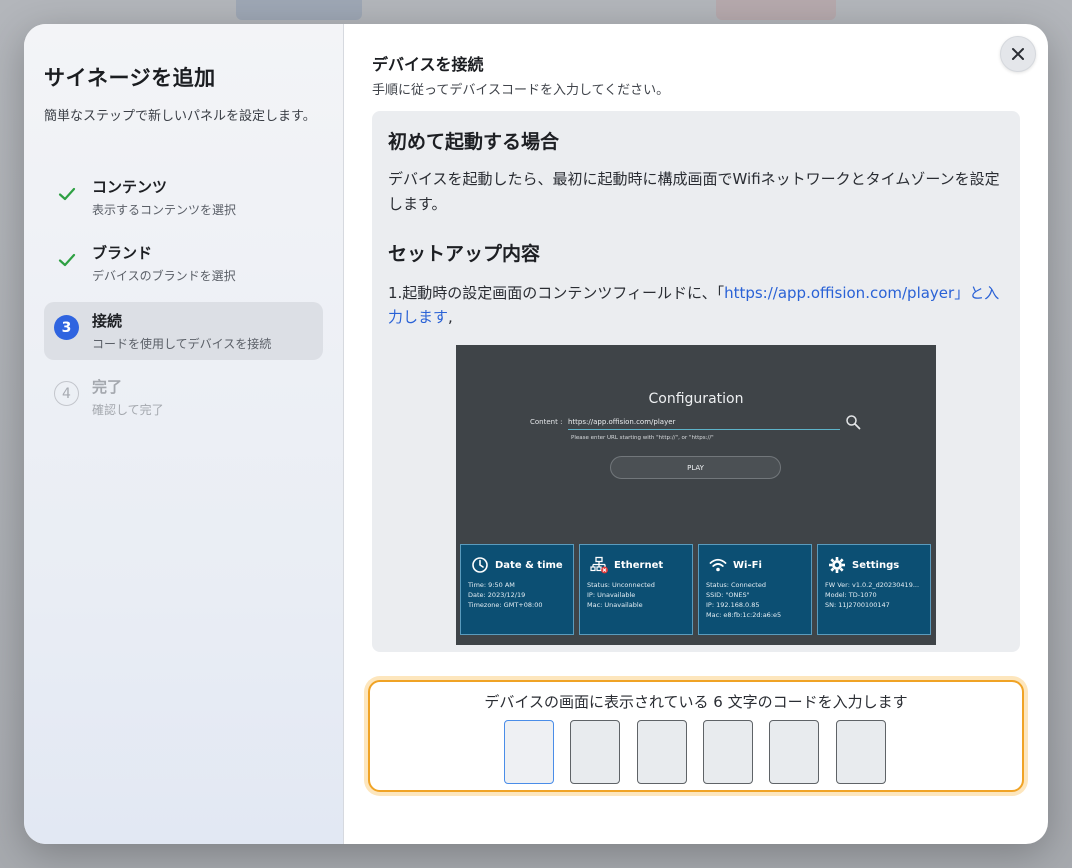 Image resolution: width=1072 pixels, height=868 pixels. I want to click on step-complete: 4 完了 確認して完了, so click(183, 397).